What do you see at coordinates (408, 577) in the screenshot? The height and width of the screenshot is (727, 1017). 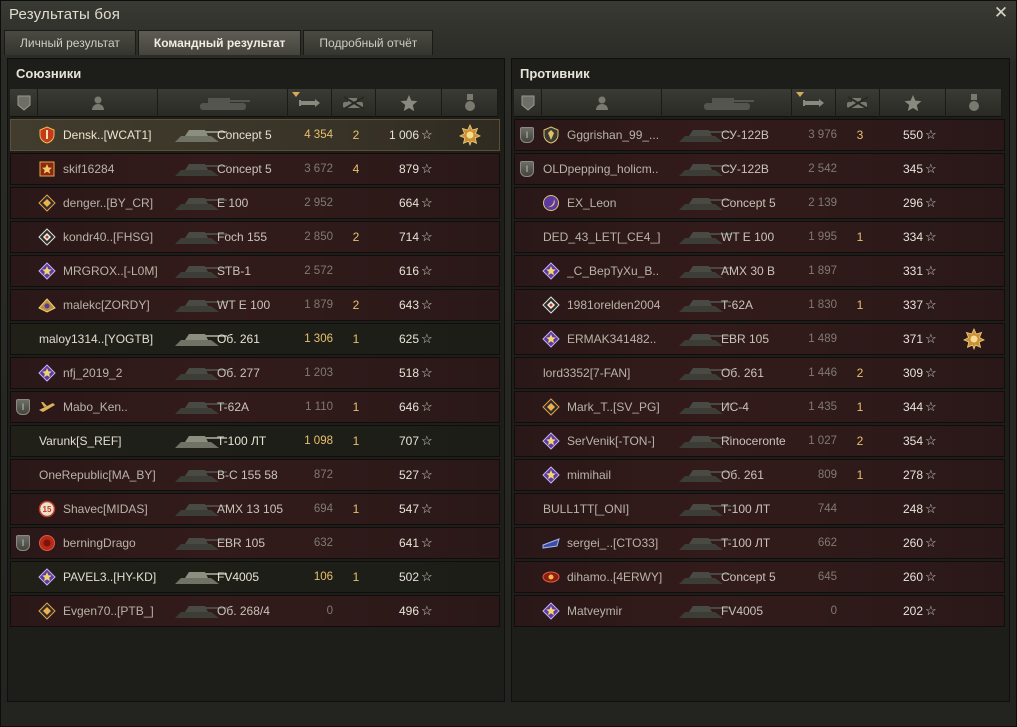 I see `xp-value: 502` at bounding box center [408, 577].